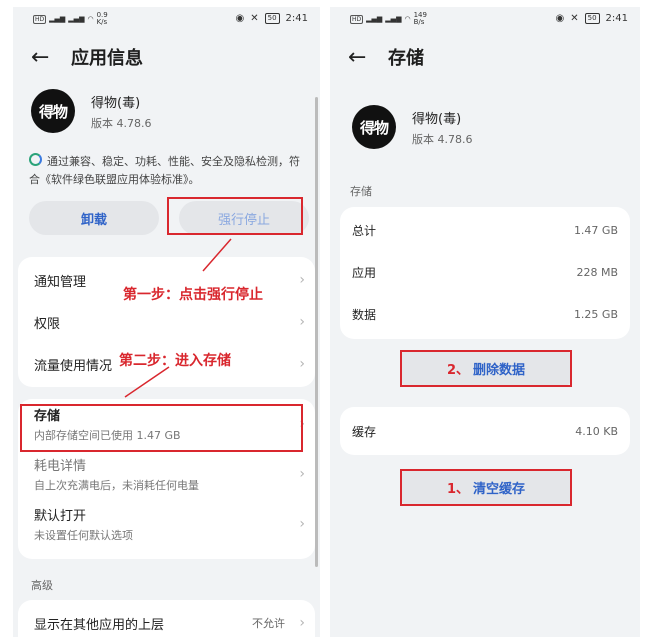  Describe the element at coordinates (374, 127) in the screenshot. I see `app-logo: 得物` at that location.